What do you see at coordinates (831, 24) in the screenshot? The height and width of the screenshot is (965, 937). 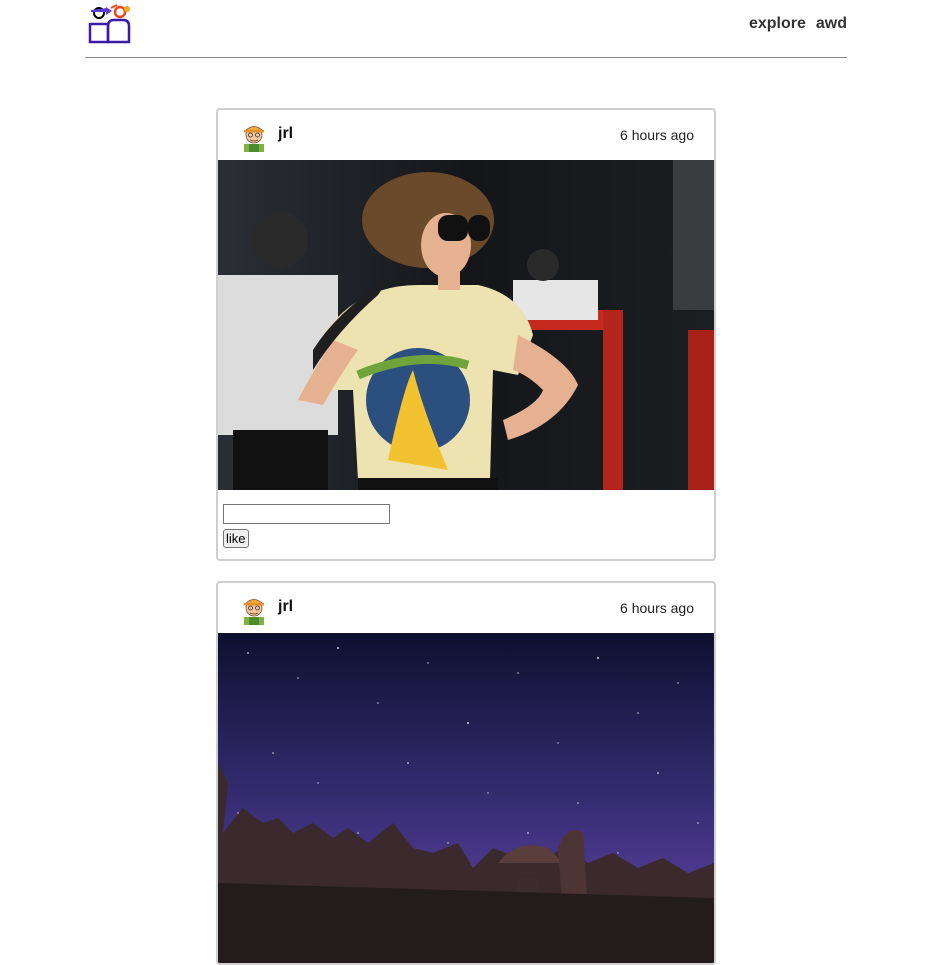 I see `profile-link: awd` at bounding box center [831, 24].